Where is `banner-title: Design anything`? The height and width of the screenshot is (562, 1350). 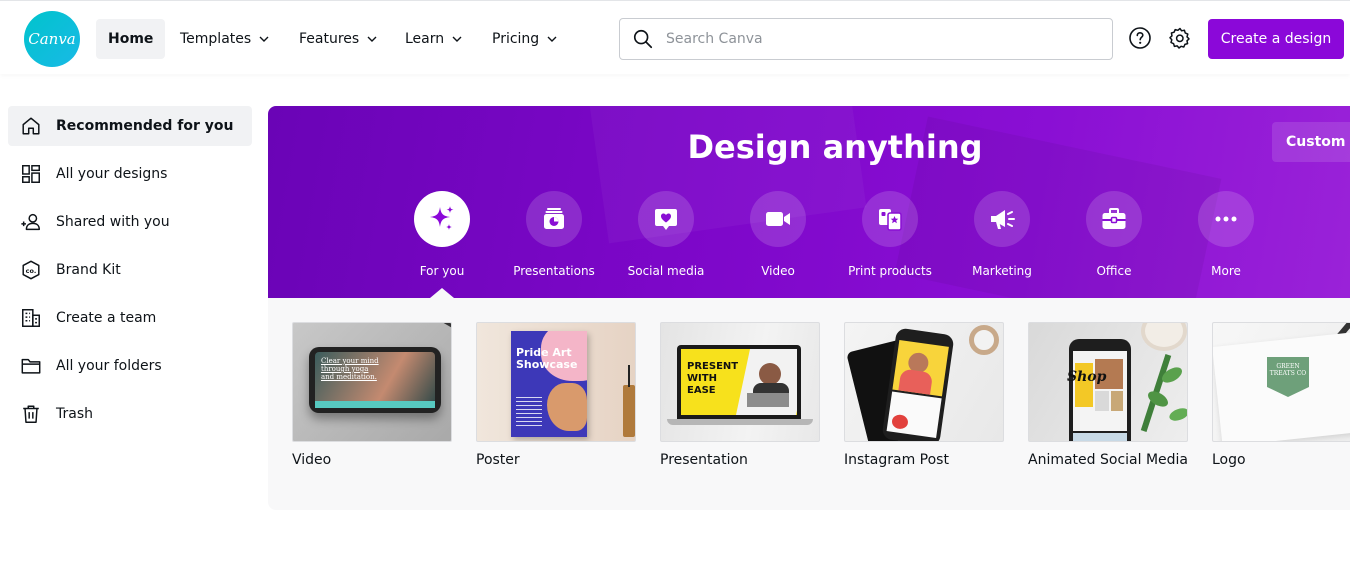
banner-title: Design anything is located at coordinates (835, 147).